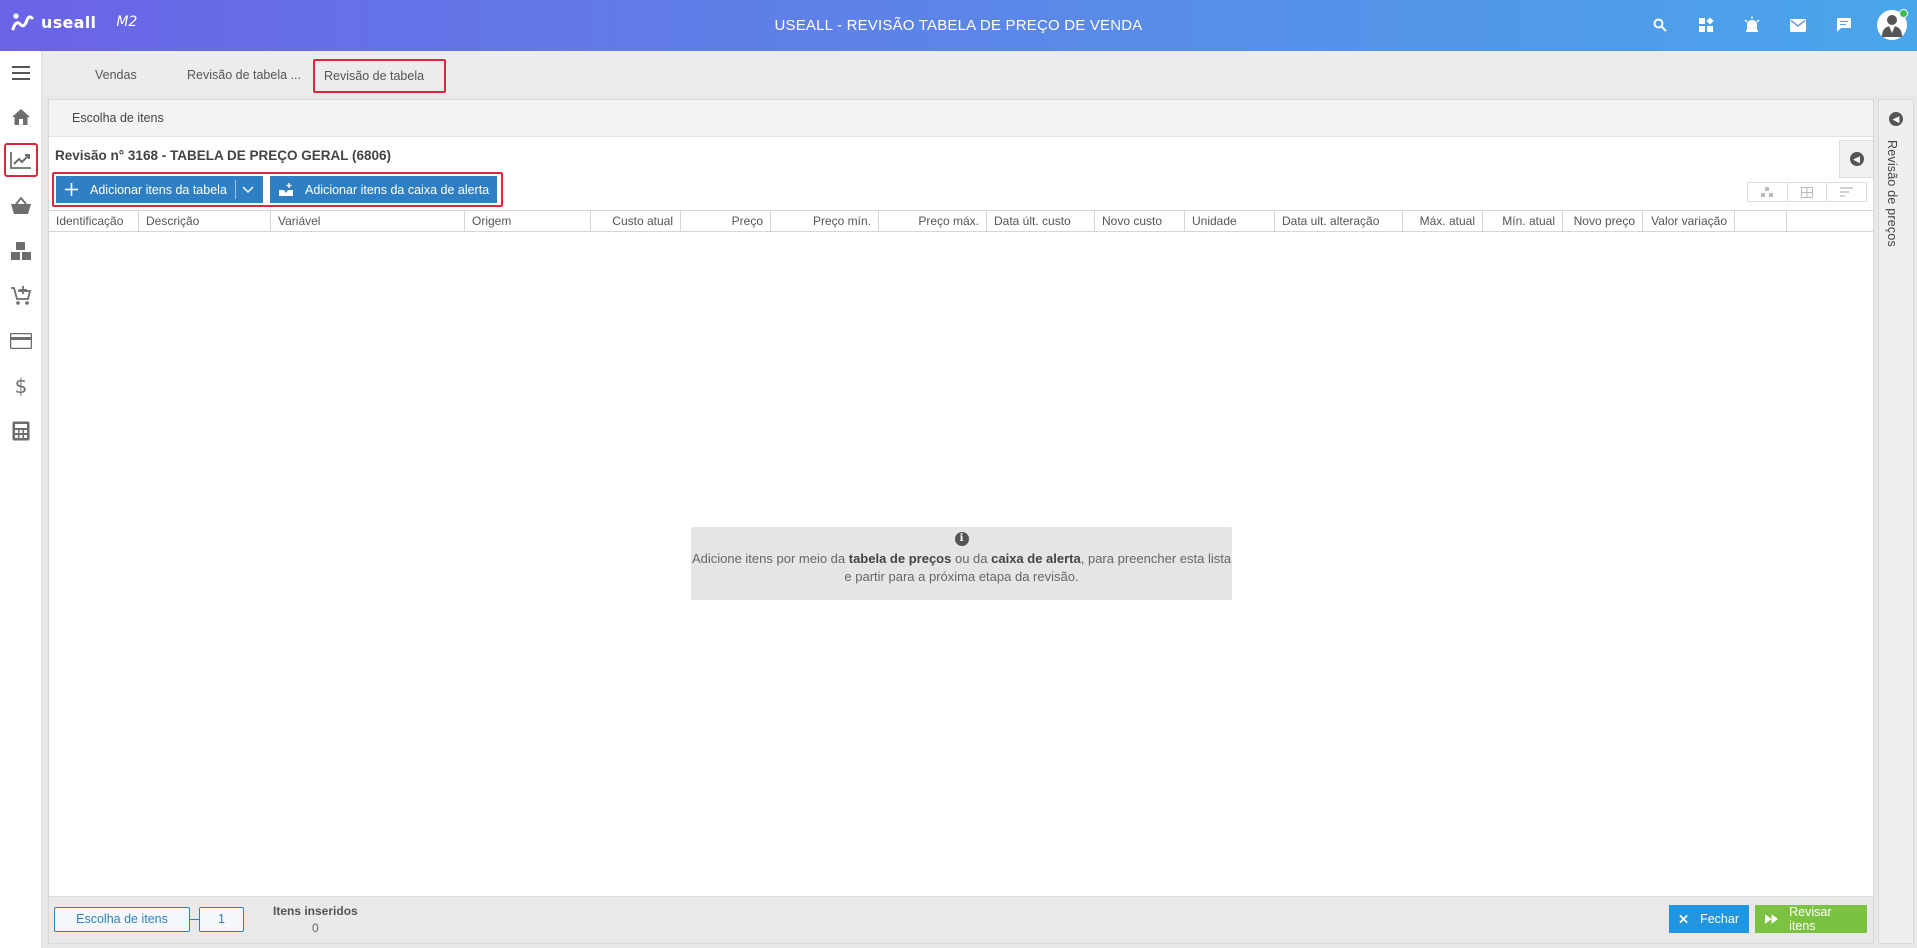 The height and width of the screenshot is (948, 1917). Describe the element at coordinates (21, 499) in the screenshot. I see `left-nav-rail: $` at that location.